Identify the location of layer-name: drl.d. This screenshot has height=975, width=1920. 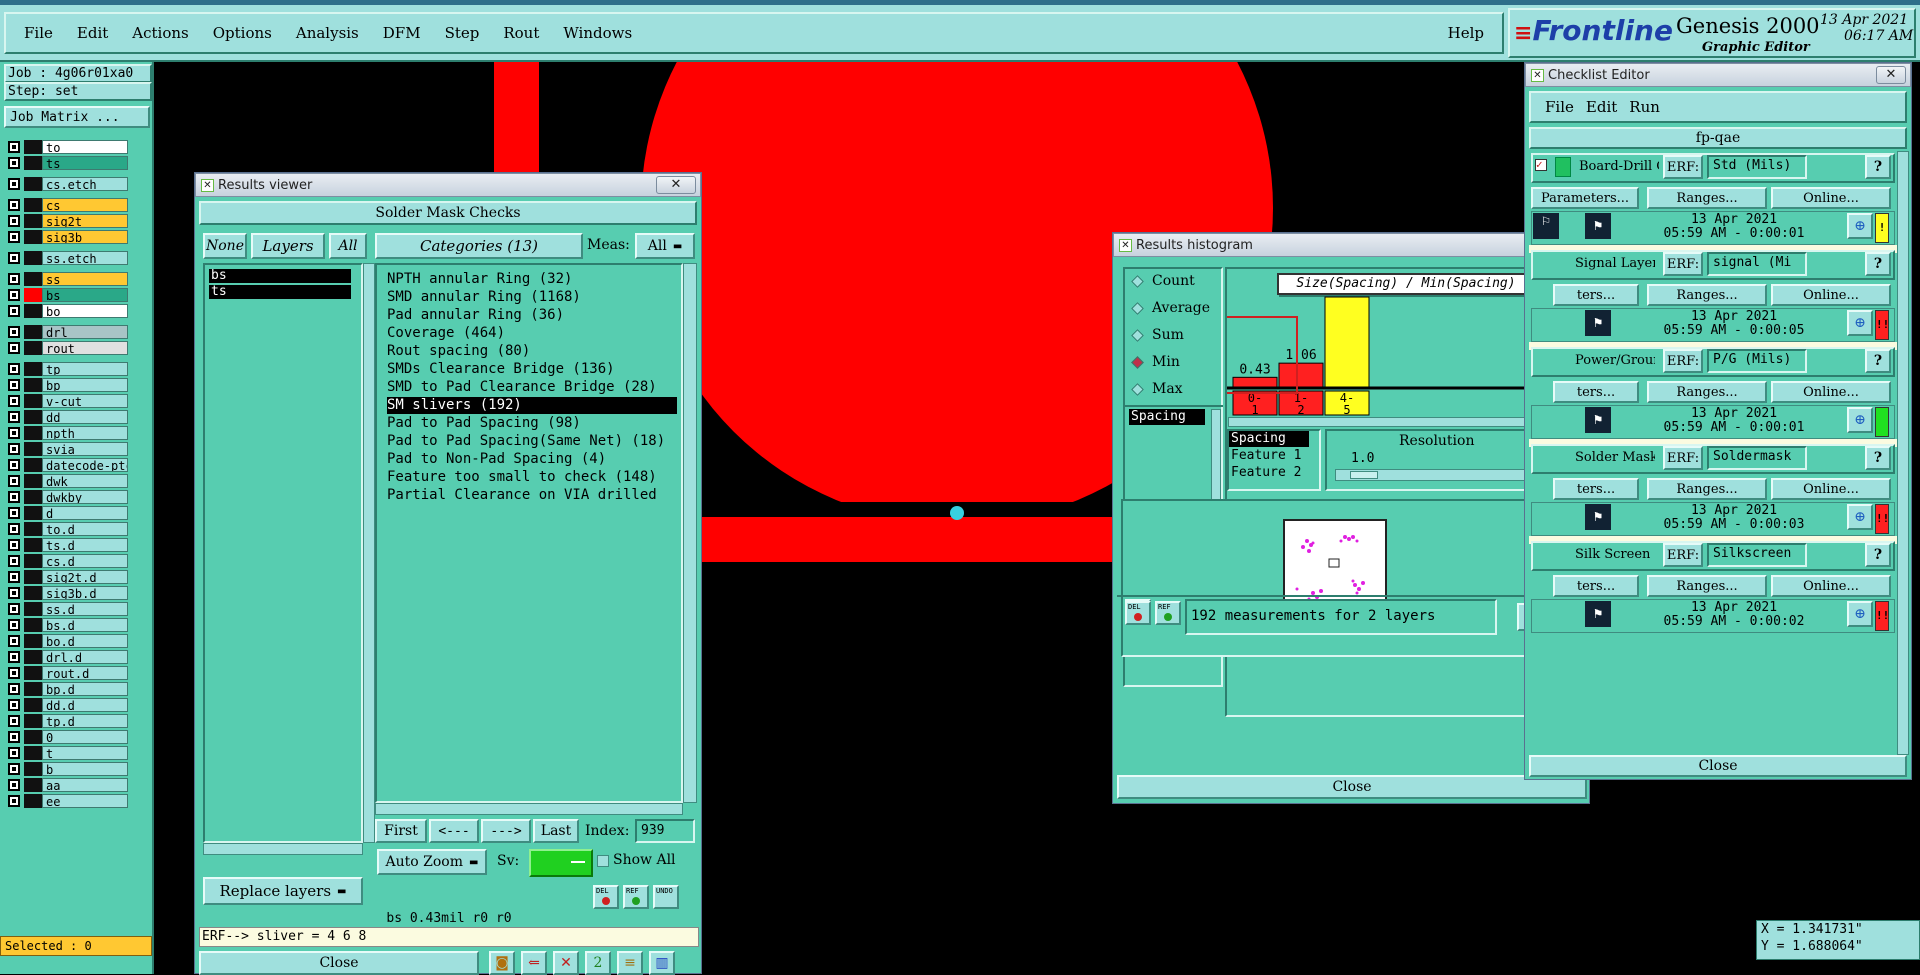
(85, 657).